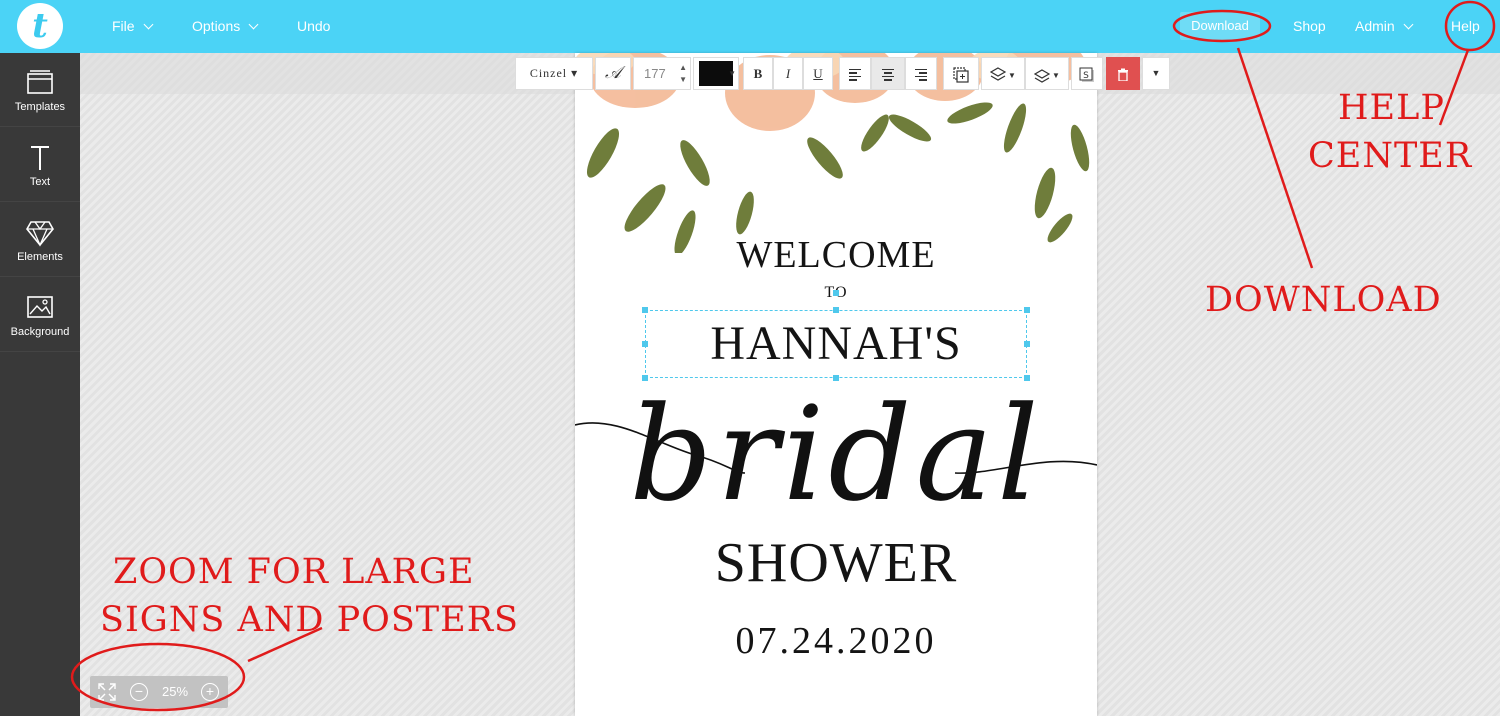 This screenshot has width=1500, height=716. Describe the element at coordinates (310, 620) in the screenshot. I see `annotation-zoom-line2: SIGNS AND POSTERS` at that location.